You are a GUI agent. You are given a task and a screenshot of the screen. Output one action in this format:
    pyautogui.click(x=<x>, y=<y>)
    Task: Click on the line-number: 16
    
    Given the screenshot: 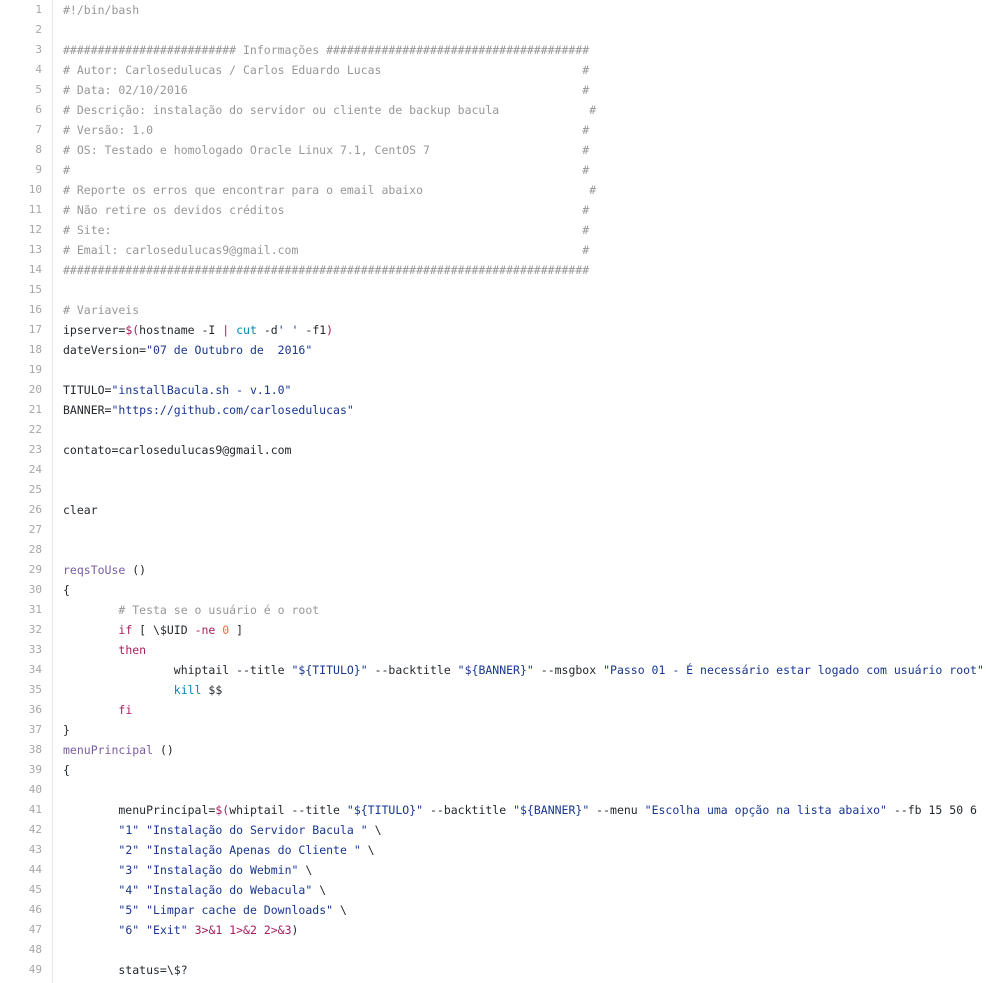 What is the action you would take?
    pyautogui.click(x=35, y=309)
    